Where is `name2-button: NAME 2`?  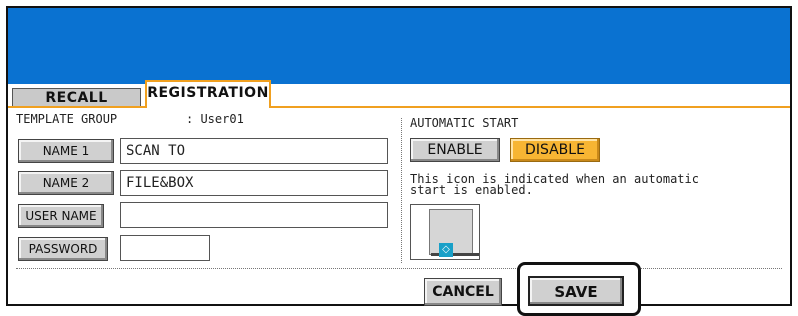
name2-button: NAME 2 is located at coordinates (66, 183).